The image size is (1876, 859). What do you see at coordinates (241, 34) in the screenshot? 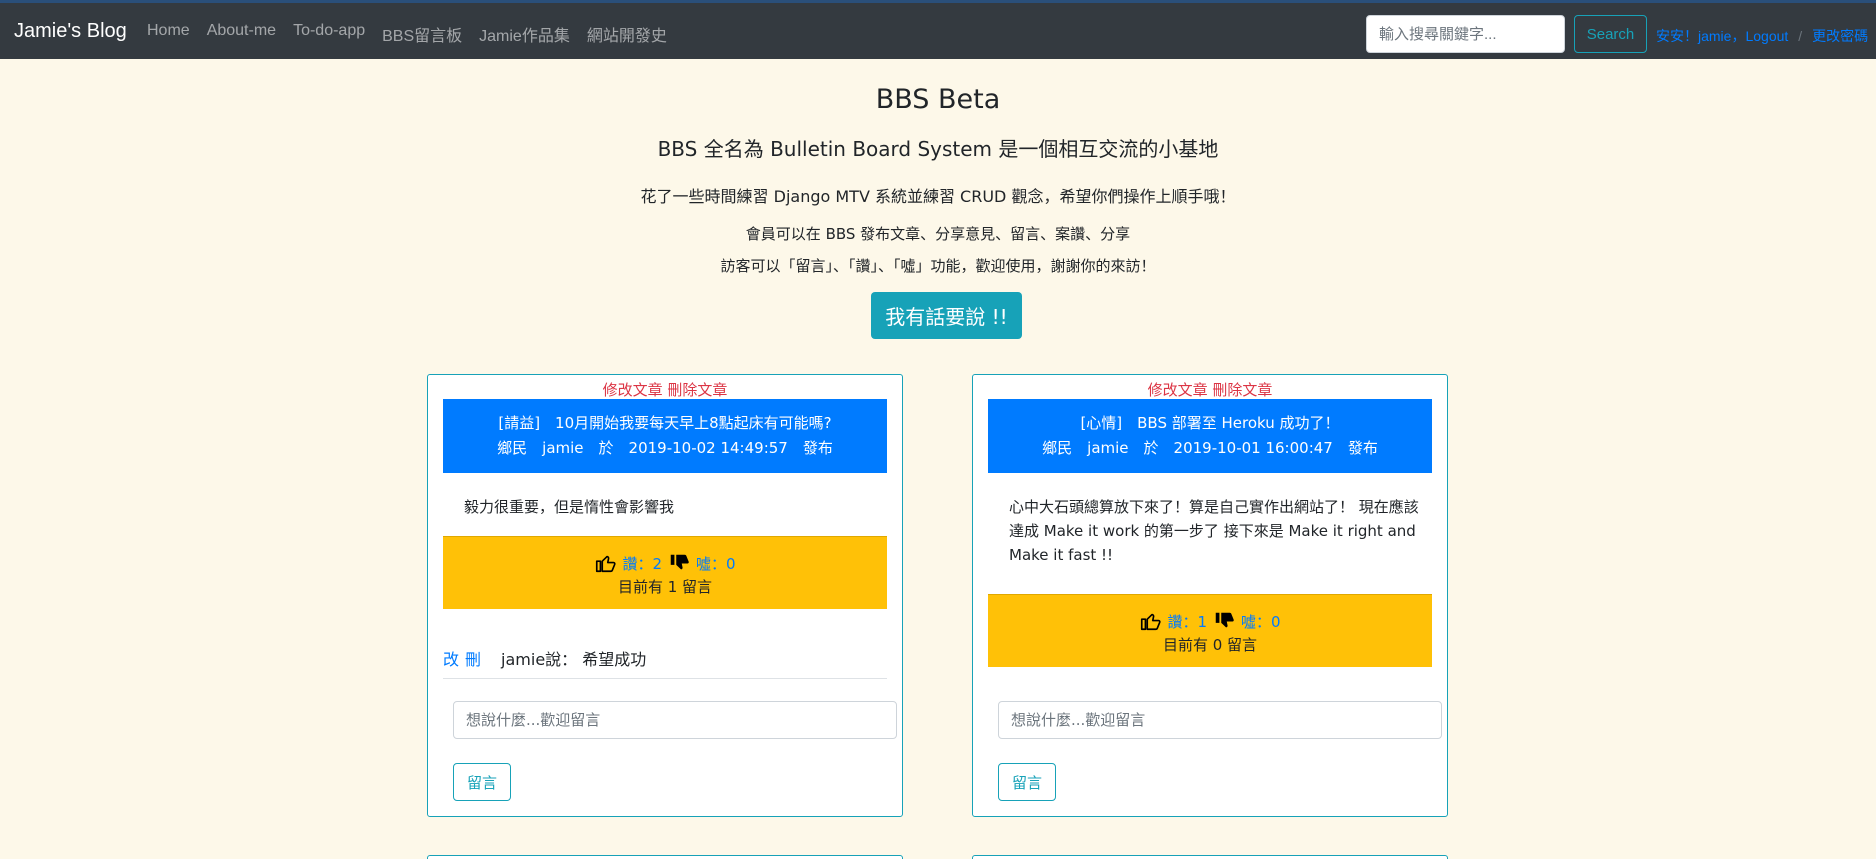
I see `nav-link-about-me: About-me` at bounding box center [241, 34].